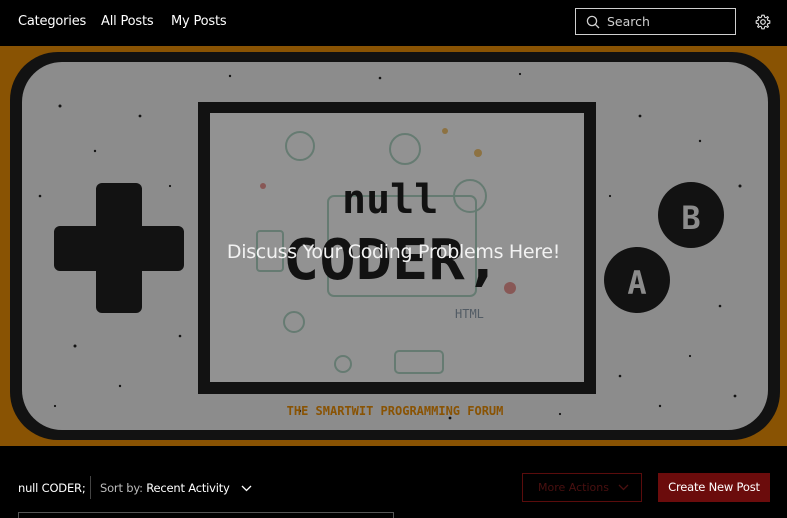 The width and height of the screenshot is (787, 518). Describe the element at coordinates (593, 22) in the screenshot. I see `search-icon` at that location.